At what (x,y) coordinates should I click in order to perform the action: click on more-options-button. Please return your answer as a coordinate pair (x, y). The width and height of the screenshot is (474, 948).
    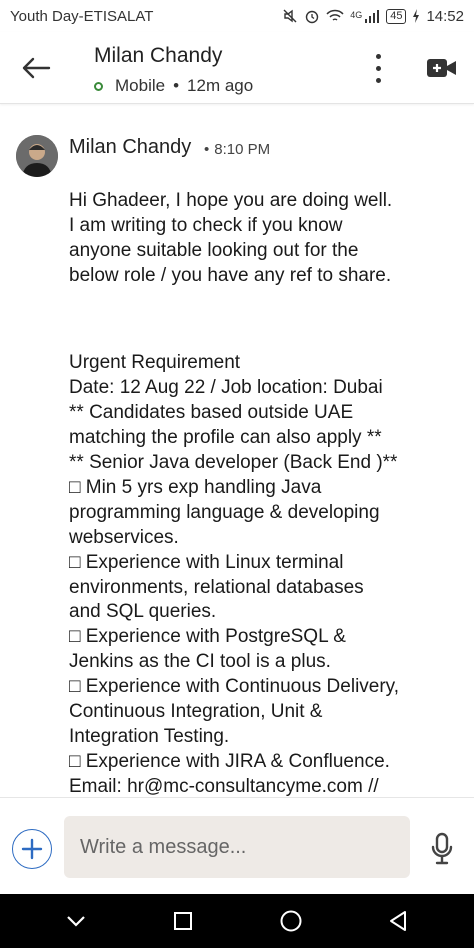
    Looking at the image, I should click on (378, 68).